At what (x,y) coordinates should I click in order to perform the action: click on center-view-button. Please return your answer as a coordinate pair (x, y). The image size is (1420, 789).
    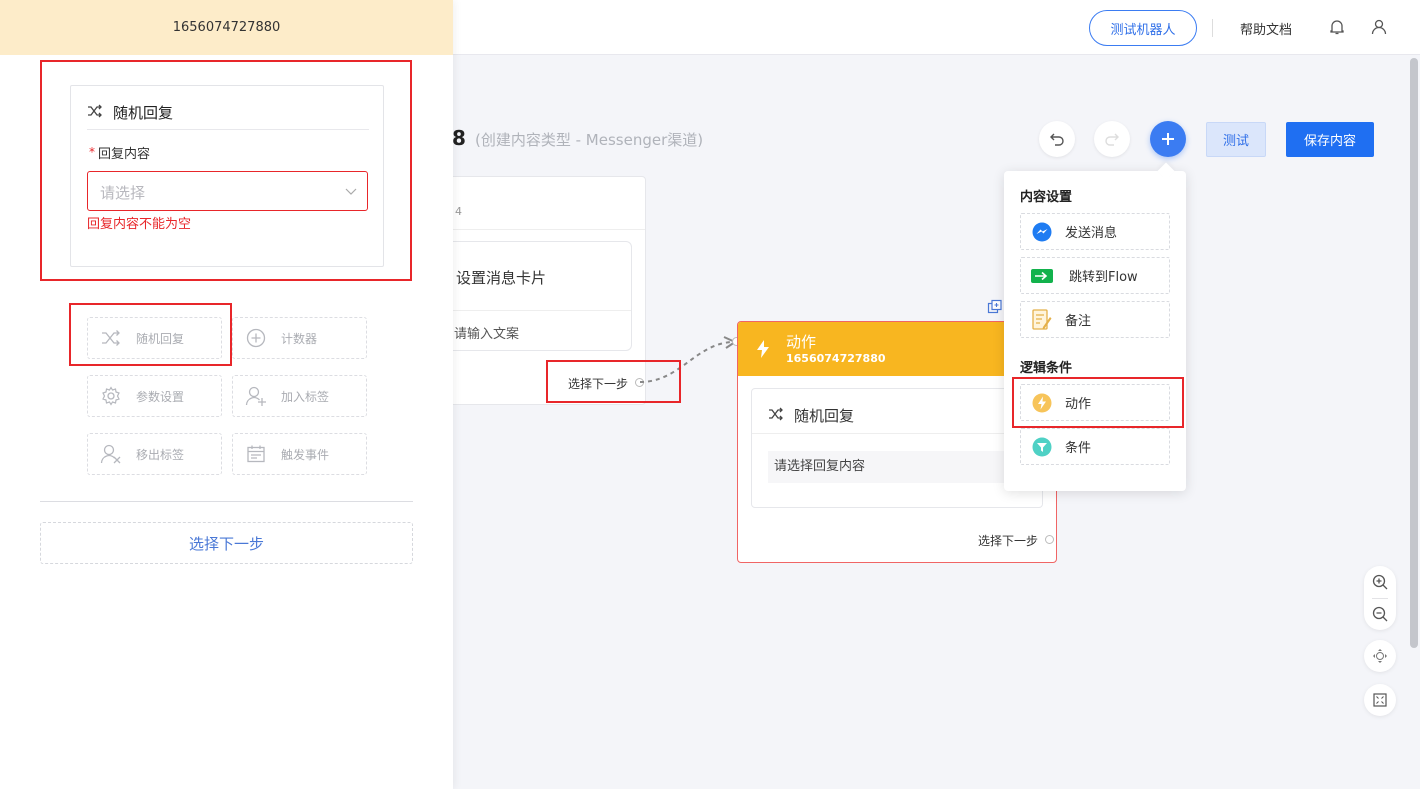
    Looking at the image, I should click on (1380, 656).